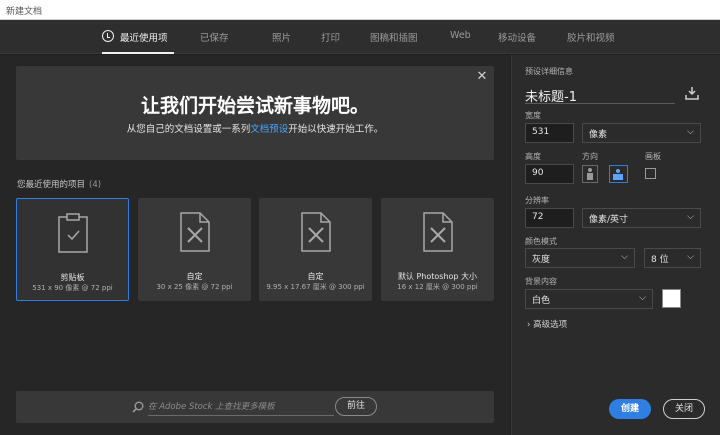 This screenshot has height=435, width=720. Describe the element at coordinates (671, 298) in the screenshot. I see `background-color-swatch` at that location.